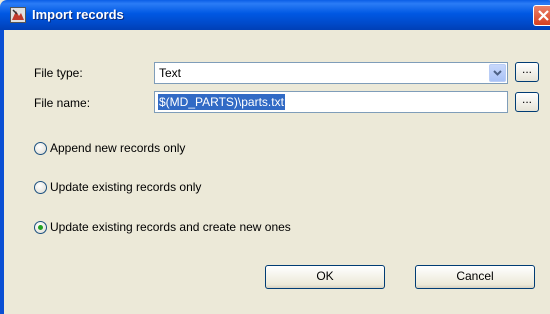 This screenshot has width=550, height=314. I want to click on dialog-title: Import records, so click(78, 14).